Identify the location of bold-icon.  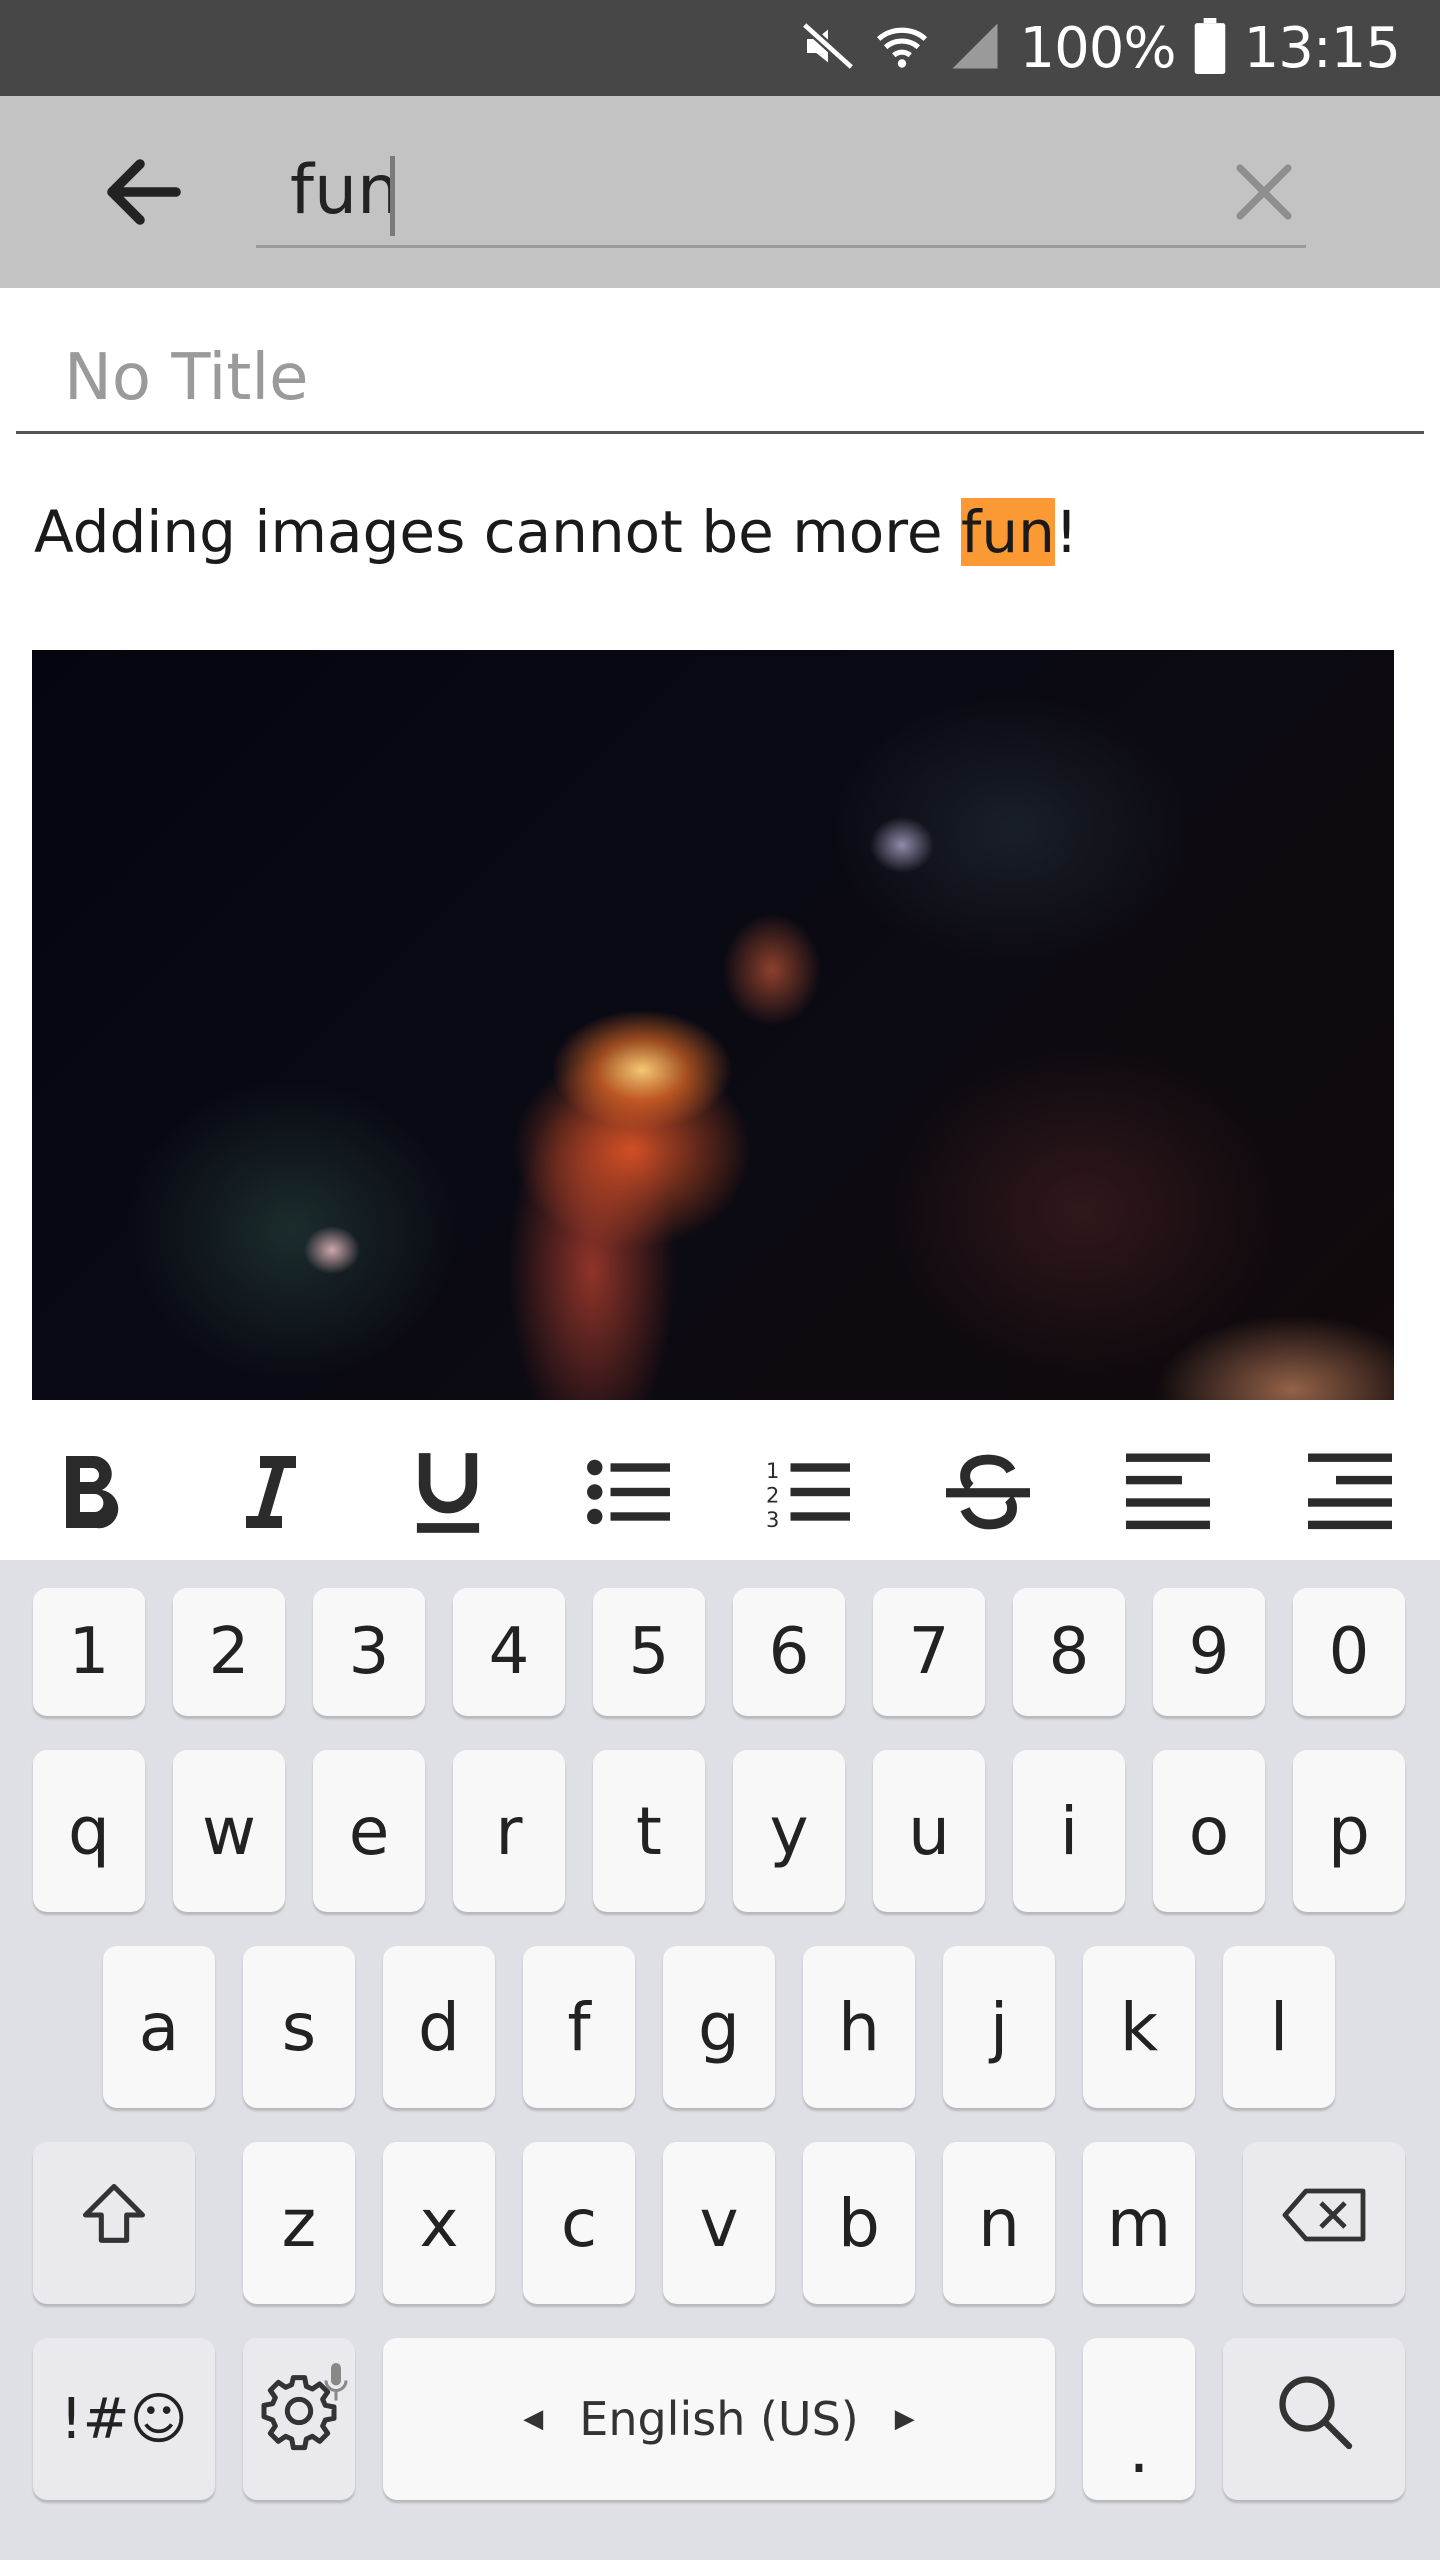
(90, 1492).